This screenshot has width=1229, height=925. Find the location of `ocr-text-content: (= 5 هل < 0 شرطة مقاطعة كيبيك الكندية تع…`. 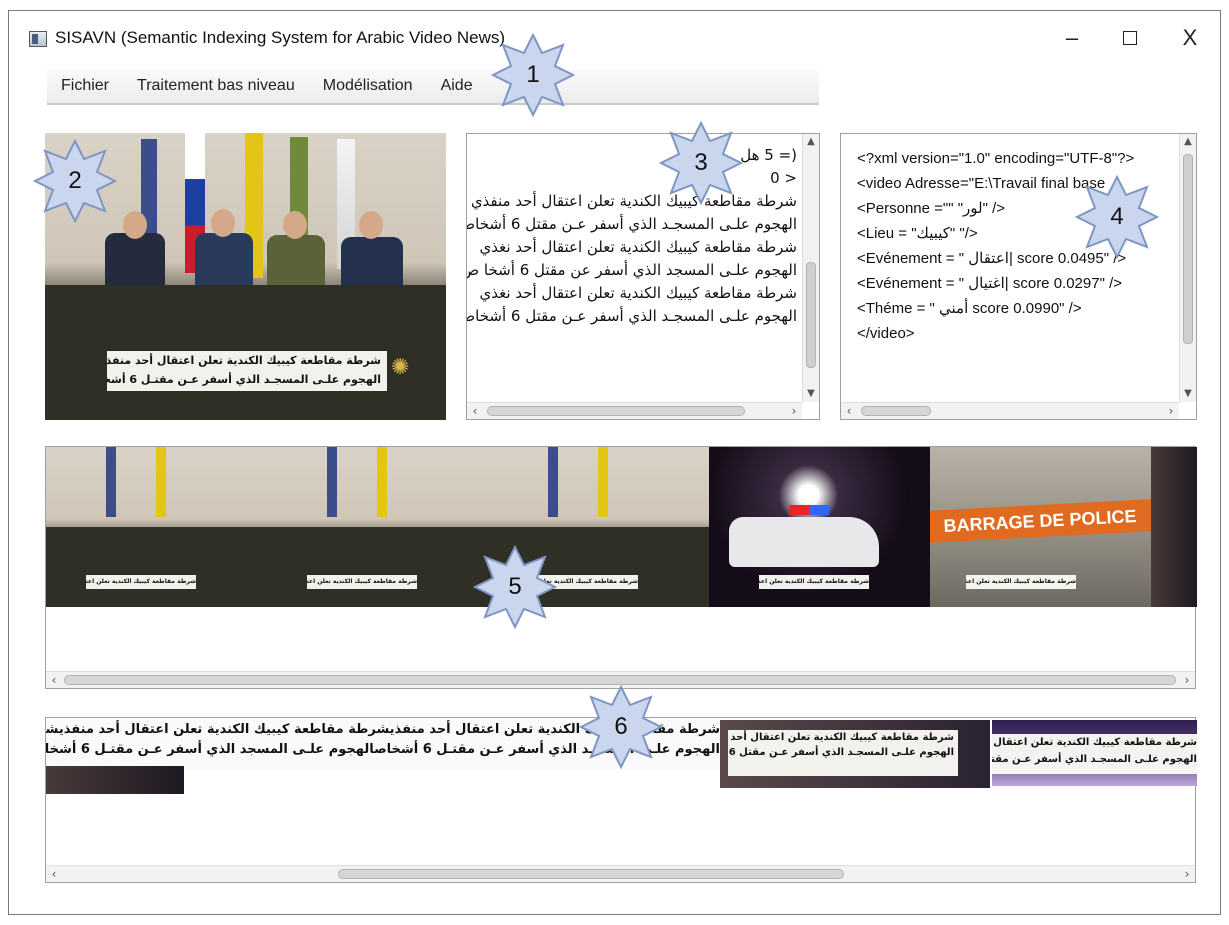

ocr-text-content: (= 5 هل < 0 شرطة مقاطعة كيبيك الكندية تع… is located at coordinates (631, 236).